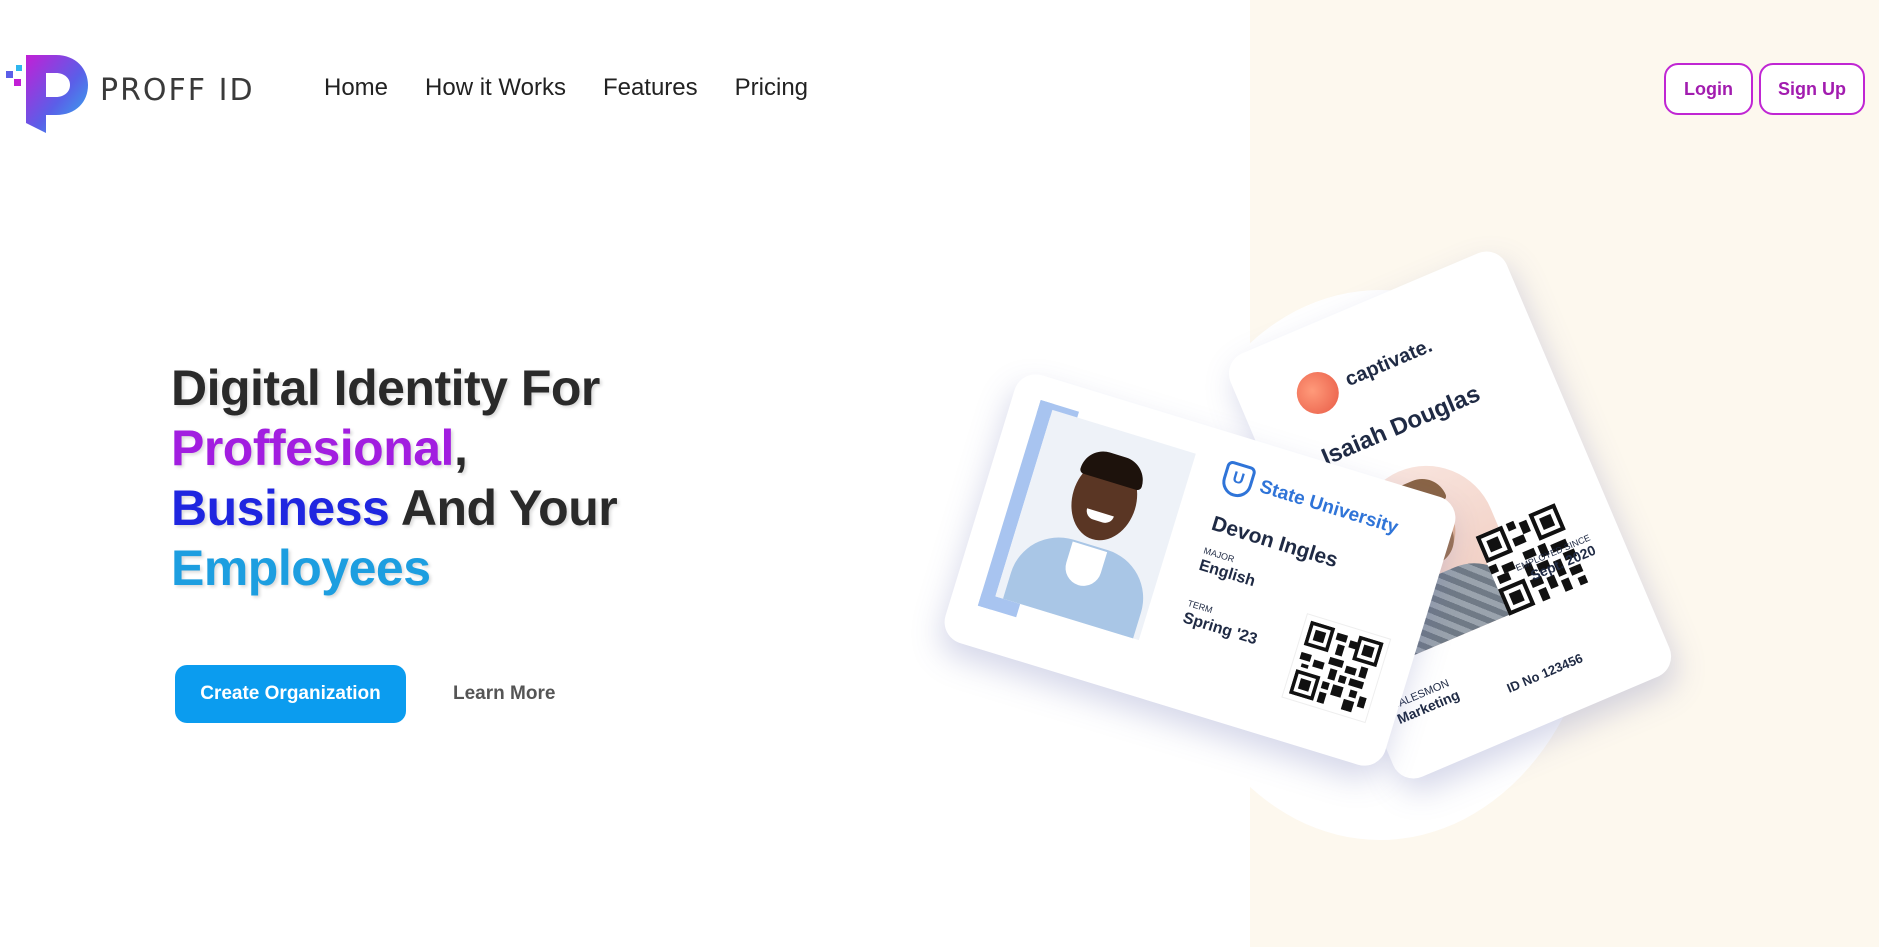 The image size is (1879, 947). What do you see at coordinates (177, 90) in the screenshot?
I see `brand-name: PROFF ID` at bounding box center [177, 90].